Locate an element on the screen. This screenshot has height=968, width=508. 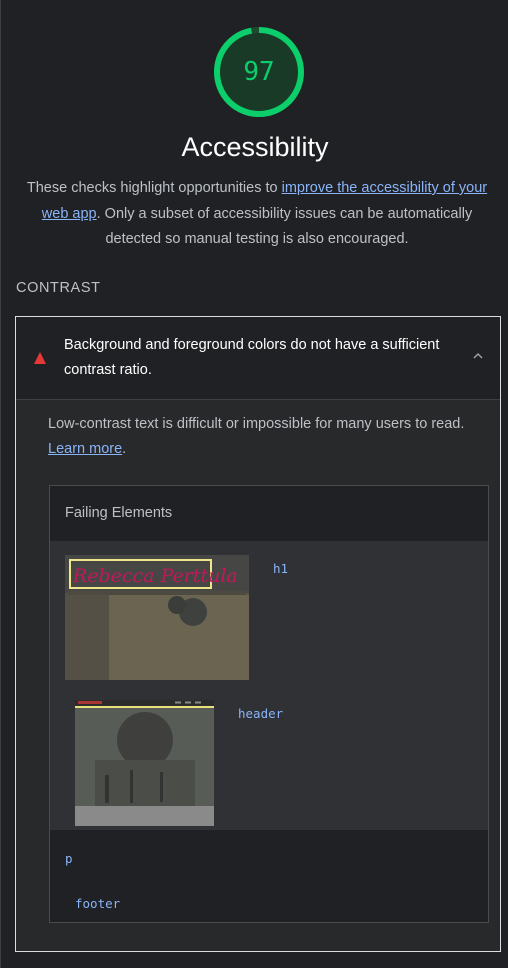
chevron-up-icon is located at coordinates (478, 356).